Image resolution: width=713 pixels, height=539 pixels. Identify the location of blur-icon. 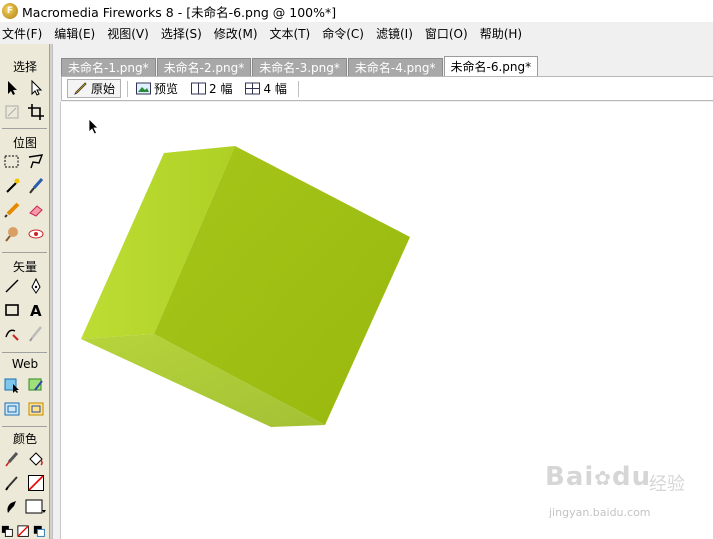
(12, 234).